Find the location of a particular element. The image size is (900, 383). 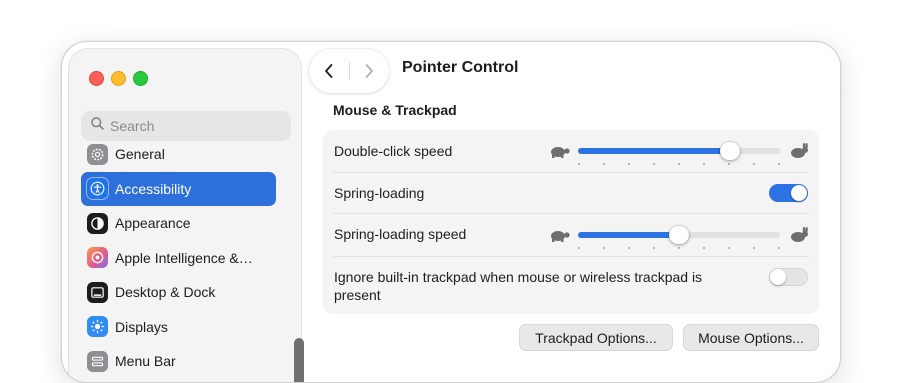

sidebar-item-label: Desktop & Dock is located at coordinates (165, 292).